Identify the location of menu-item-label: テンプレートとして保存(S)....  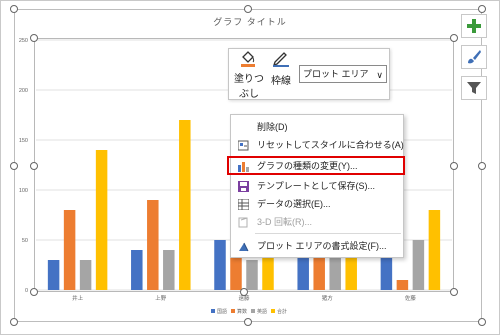
(316, 186).